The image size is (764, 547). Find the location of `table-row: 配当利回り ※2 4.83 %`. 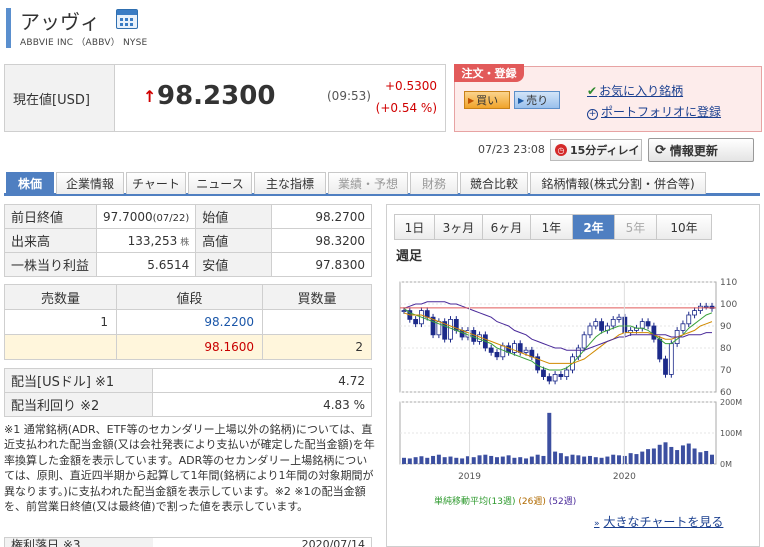

table-row: 配当利回り ※2 4.83 % is located at coordinates (188, 404).